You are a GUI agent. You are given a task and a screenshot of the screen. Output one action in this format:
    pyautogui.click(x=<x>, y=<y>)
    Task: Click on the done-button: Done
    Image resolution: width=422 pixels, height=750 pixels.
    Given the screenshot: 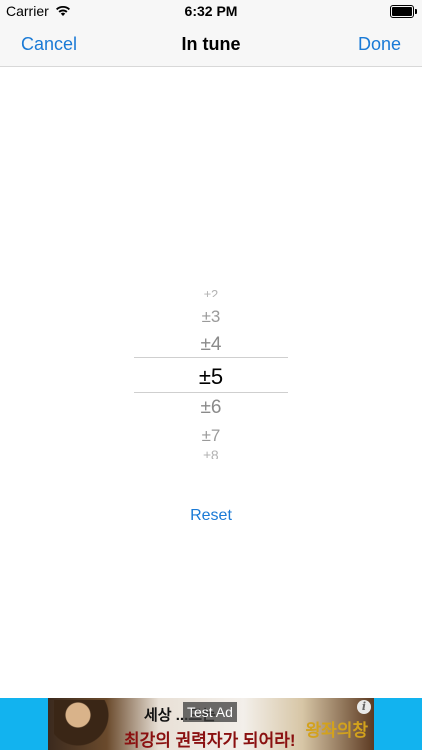 What is the action you would take?
    pyautogui.click(x=379, y=44)
    